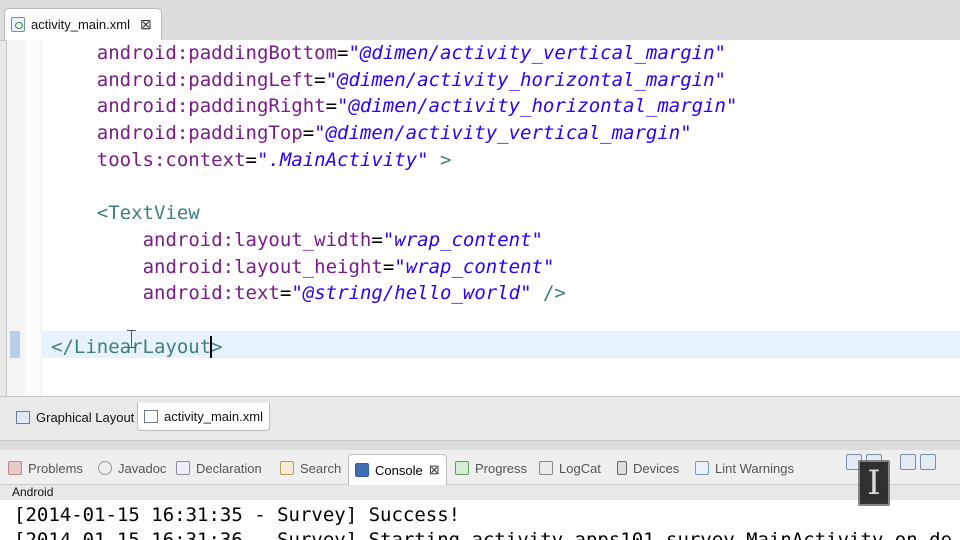  What do you see at coordinates (480, 20) in the screenshot?
I see `editor-tab-bar: activity_main.xml ⊠` at bounding box center [480, 20].